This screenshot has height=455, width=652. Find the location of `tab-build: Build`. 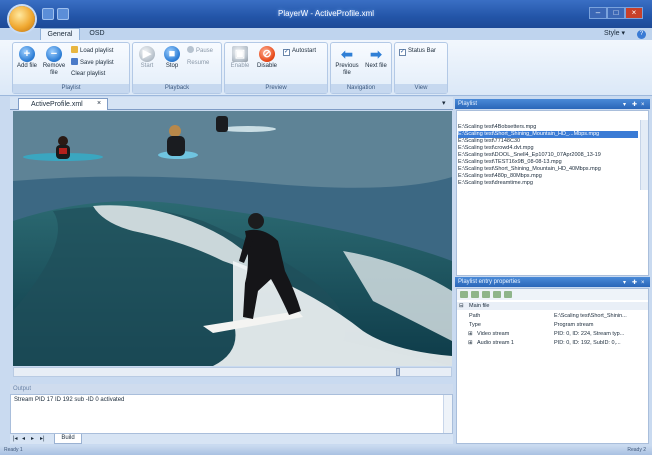

tab-build: Build is located at coordinates (68, 439).